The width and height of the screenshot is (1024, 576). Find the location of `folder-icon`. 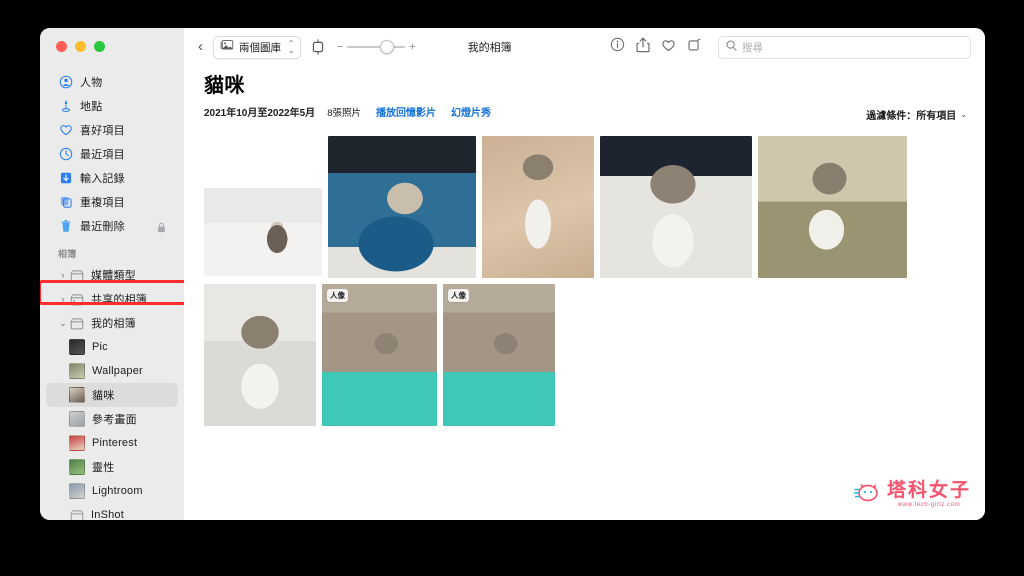

folder-icon is located at coordinates (76, 323).